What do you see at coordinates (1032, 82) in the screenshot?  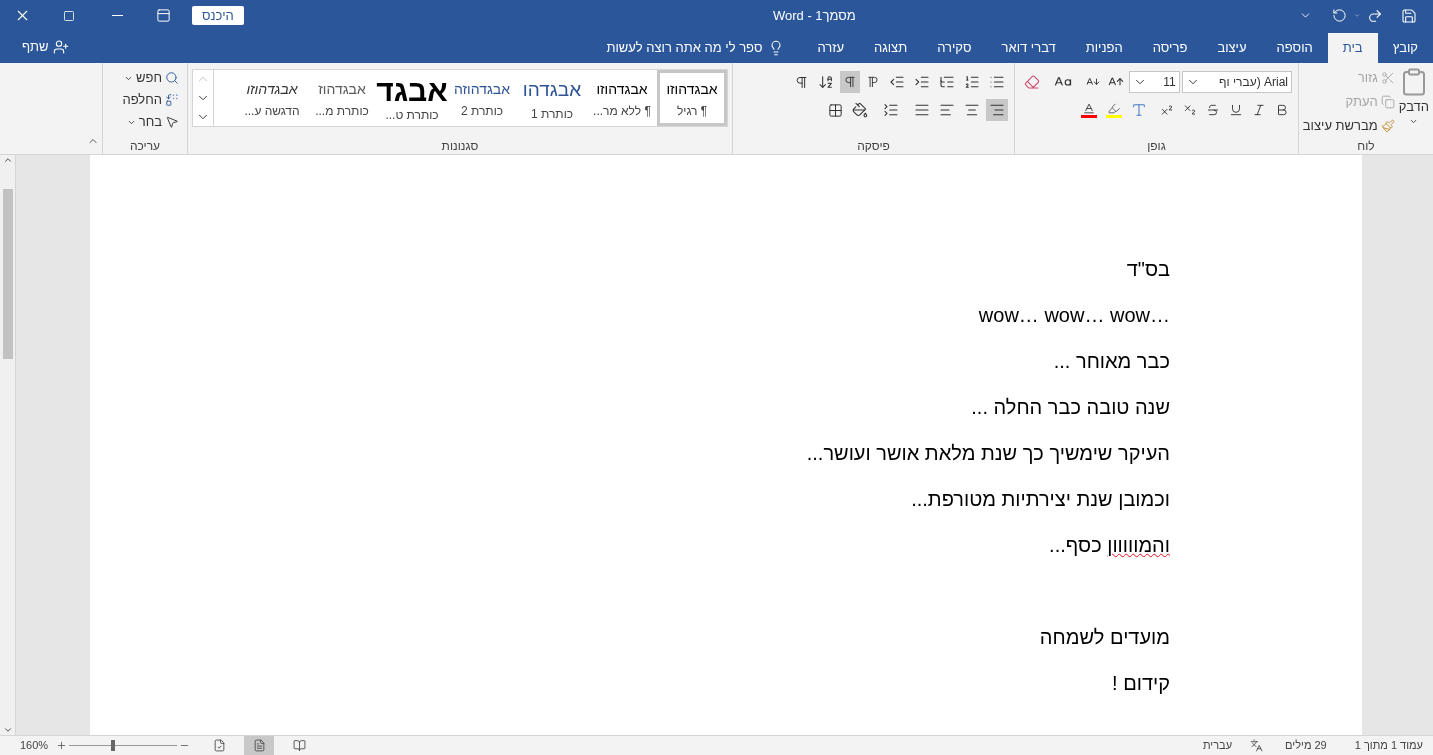 I see `eraser-icon` at bounding box center [1032, 82].